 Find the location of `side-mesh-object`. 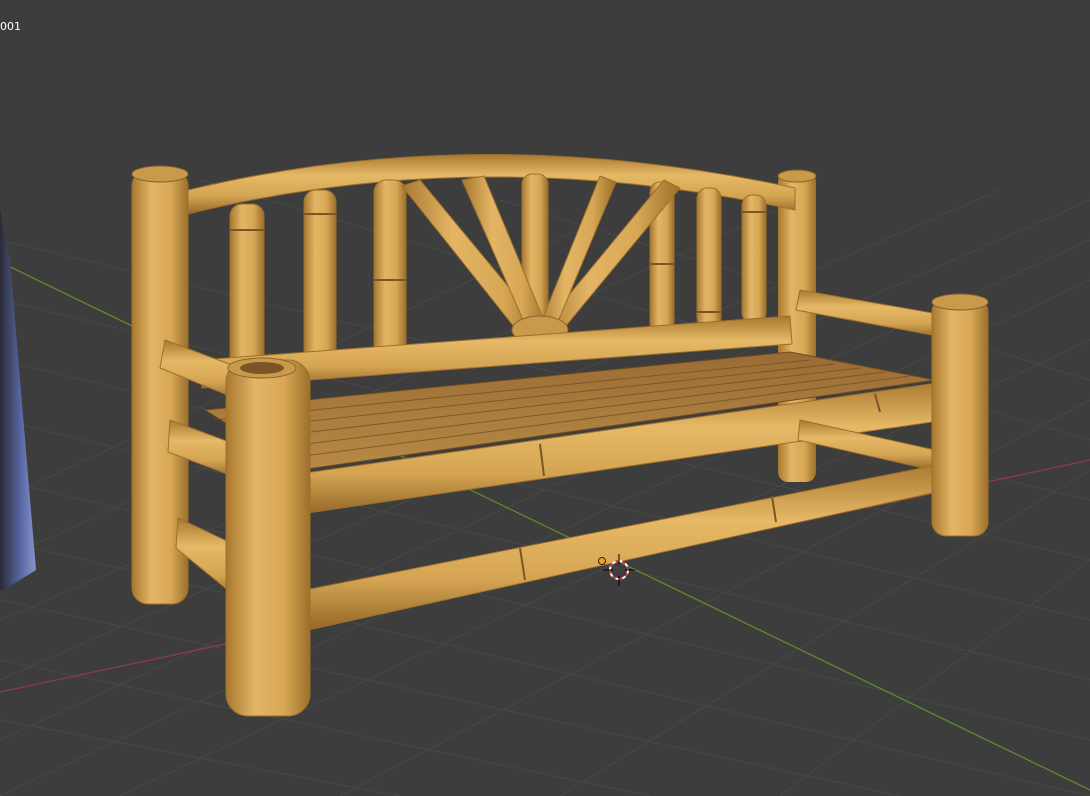

side-mesh-object is located at coordinates (18, 400).